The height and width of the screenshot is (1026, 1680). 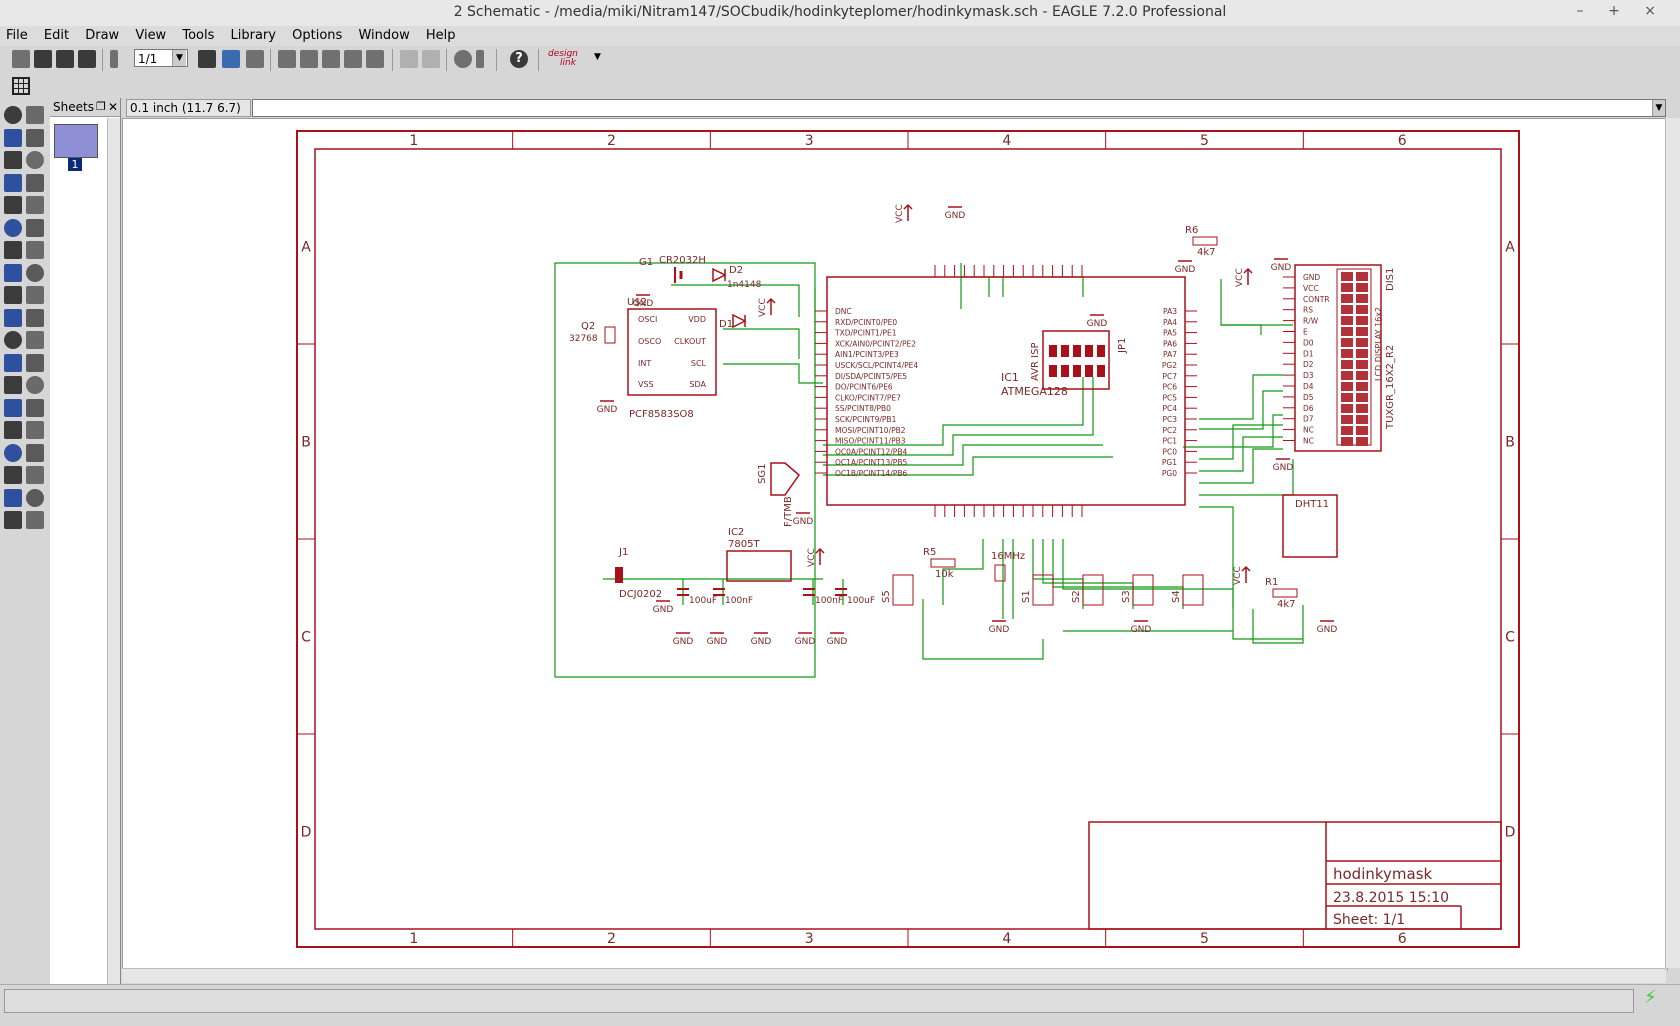 I want to click on close-button: ×, so click(x=1655, y=11).